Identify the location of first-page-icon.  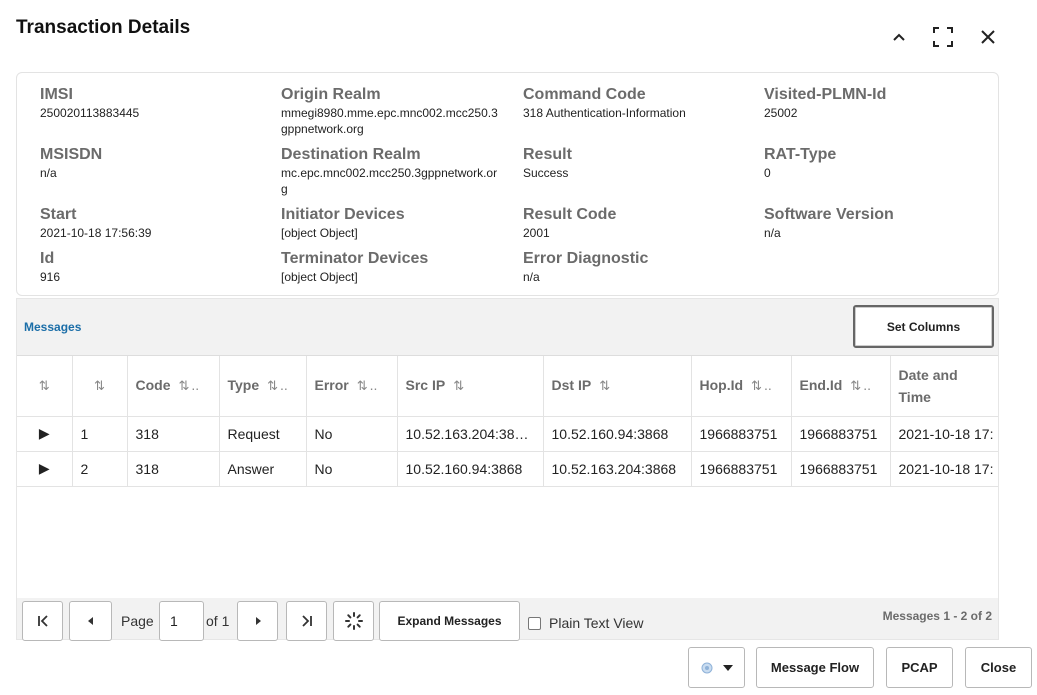
(42, 621).